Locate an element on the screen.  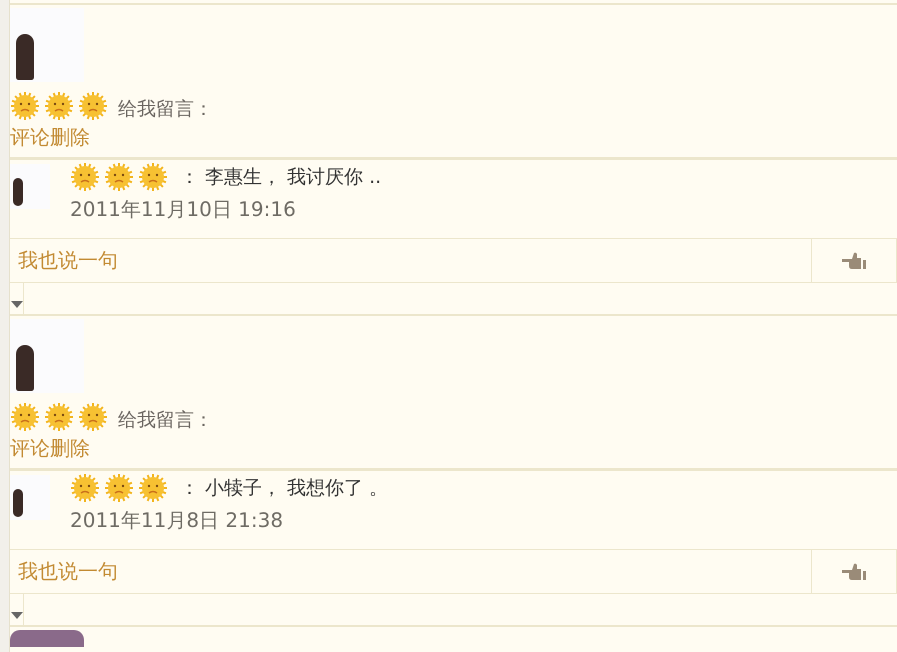
reply-date: 2011年11月10日 19:16 is located at coordinates (183, 209).